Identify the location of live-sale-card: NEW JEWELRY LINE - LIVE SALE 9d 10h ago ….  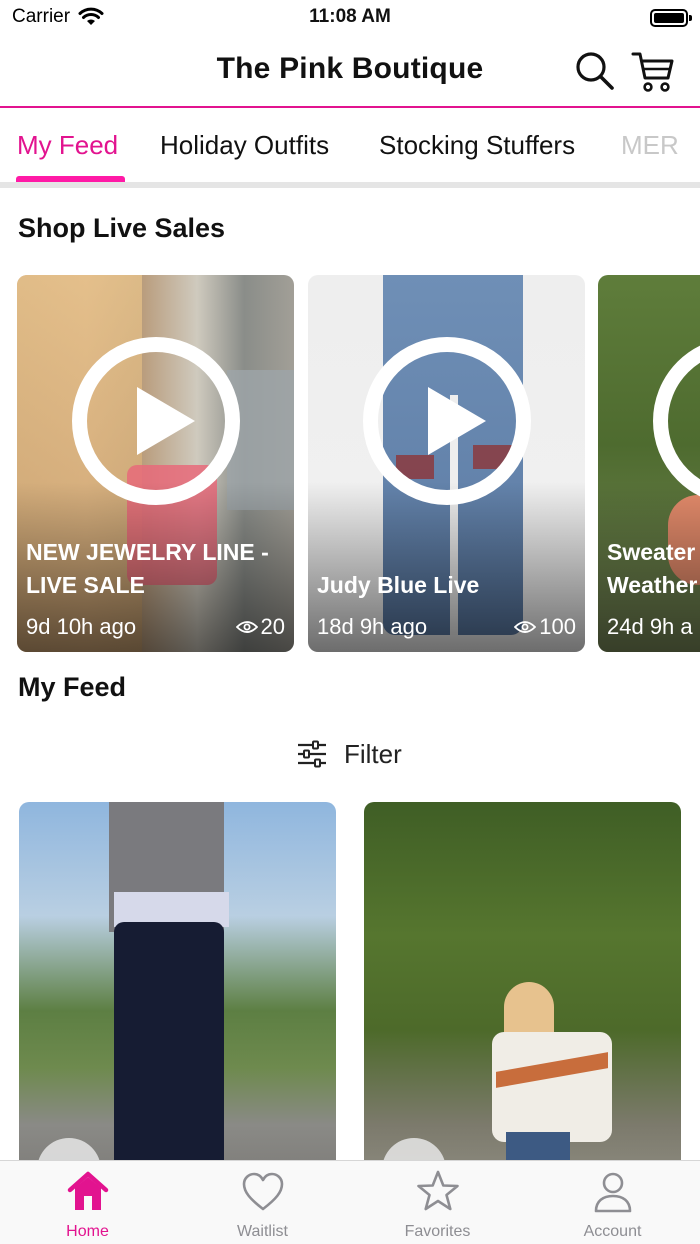
(155, 463).